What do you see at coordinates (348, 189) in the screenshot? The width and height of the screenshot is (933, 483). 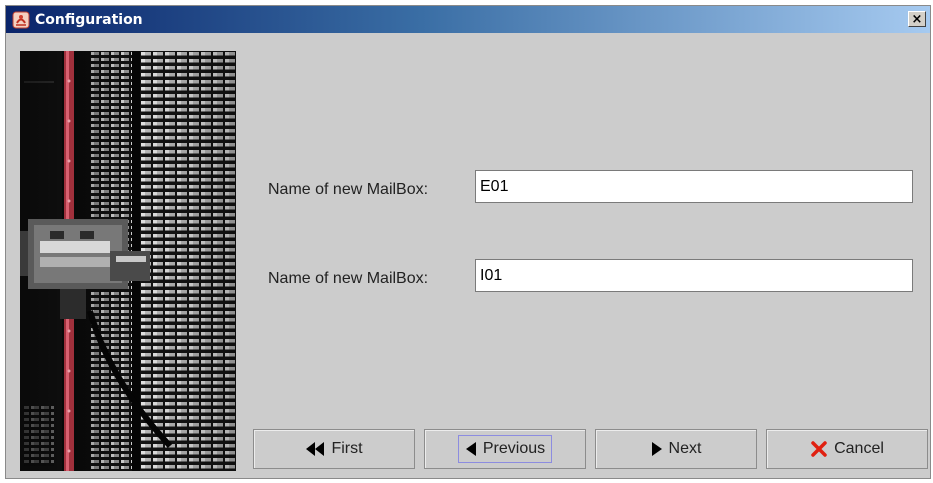 I see `mailbox-name-label-1: Name of new MailBox:` at bounding box center [348, 189].